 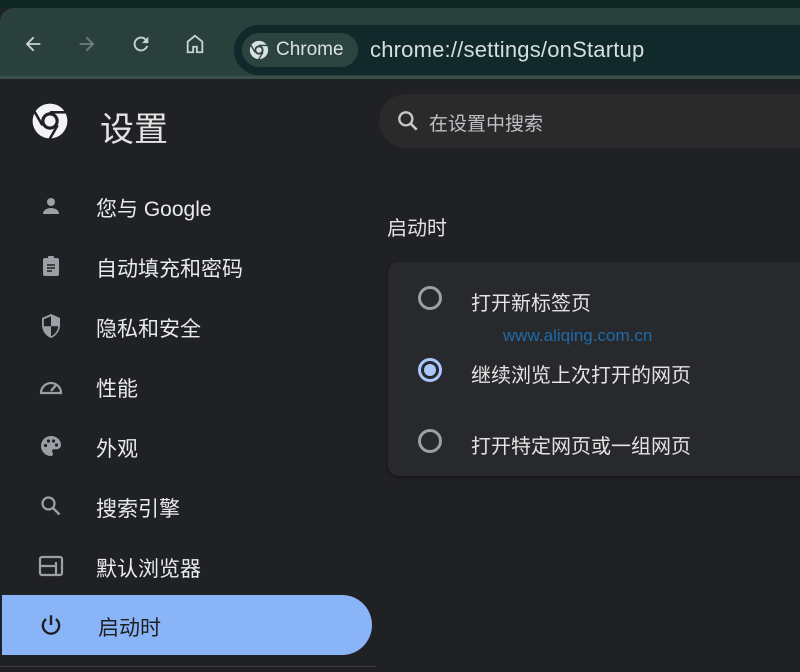 What do you see at coordinates (50, 121) in the screenshot?
I see `chrome-logo-icon` at bounding box center [50, 121].